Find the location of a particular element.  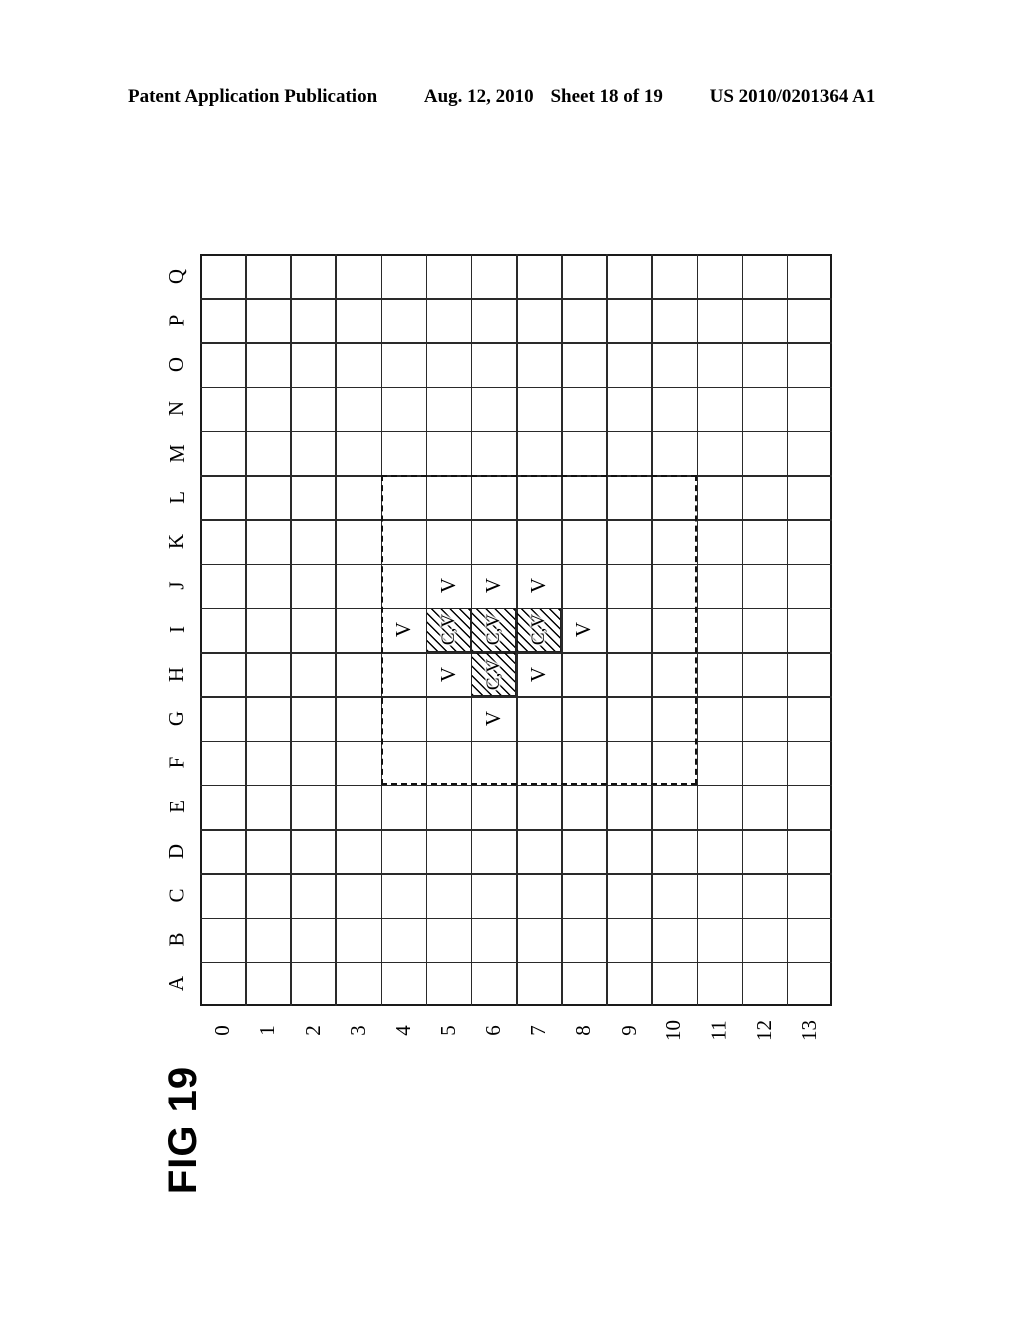

column-label-5: 5 is located at coordinates (448, 1038).